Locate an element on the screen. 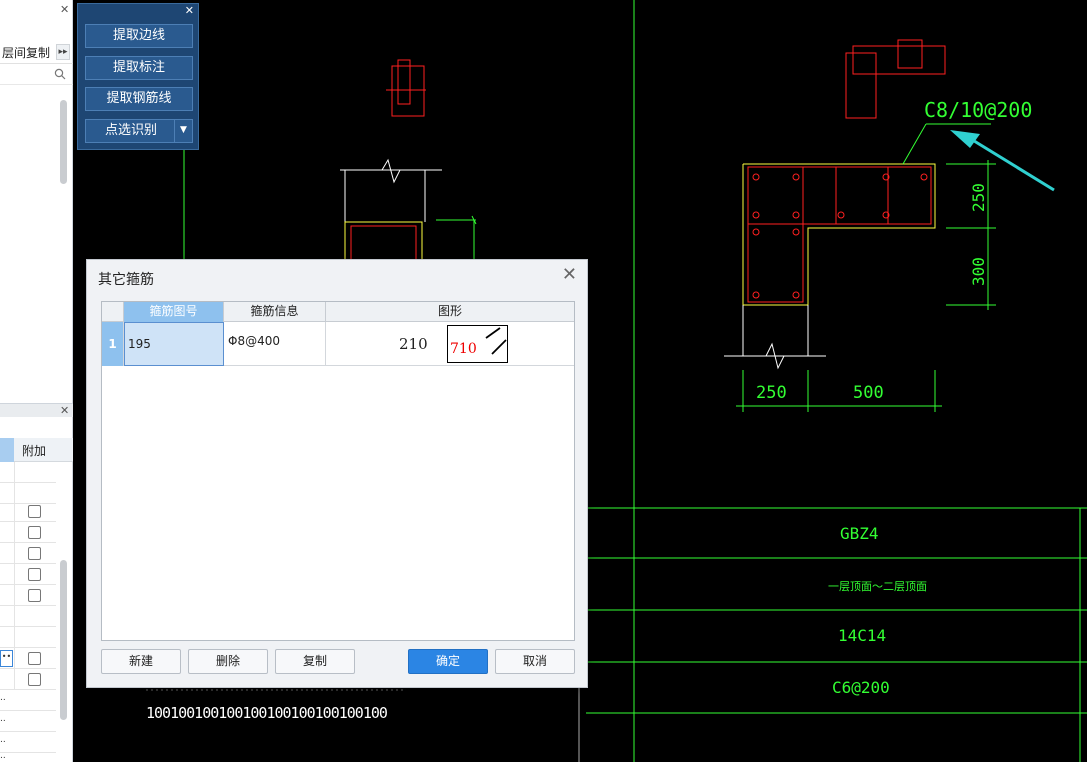  stirrup-info-value: Φ8@400 is located at coordinates (254, 341).